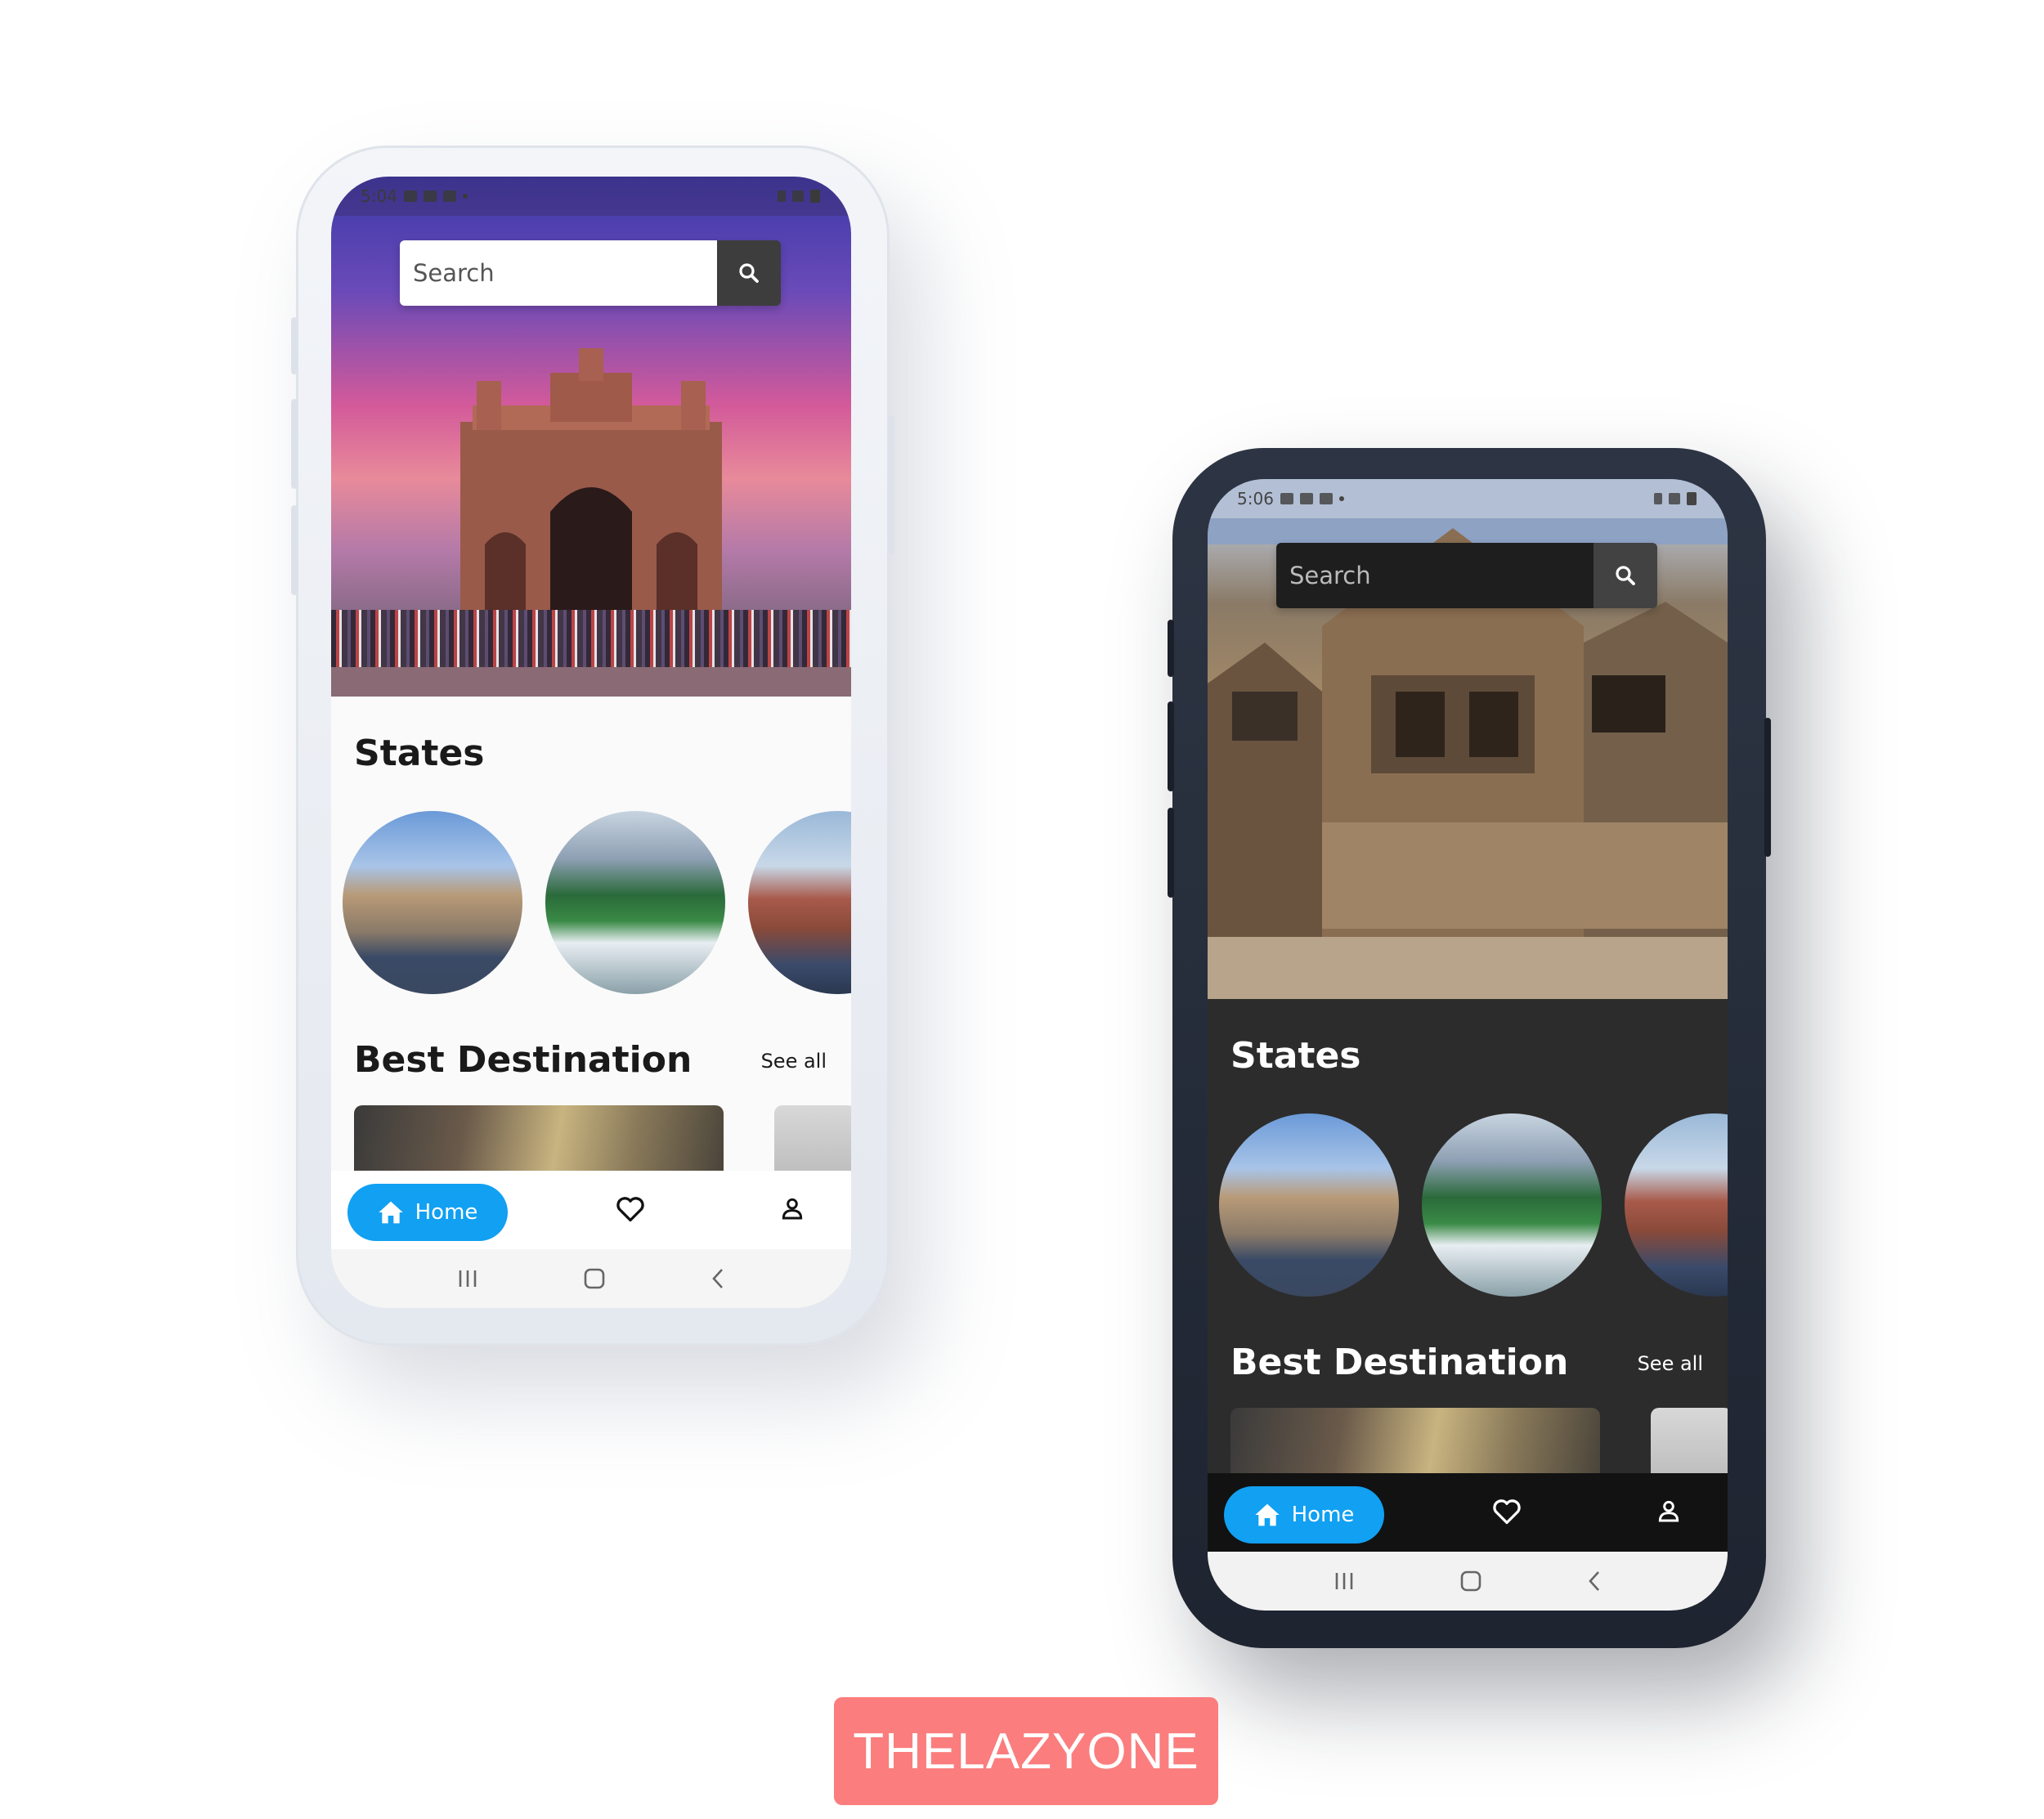 This screenshot has width=2044, height=1819. Describe the element at coordinates (379, 196) in the screenshot. I see `status-time: 5:04` at that location.